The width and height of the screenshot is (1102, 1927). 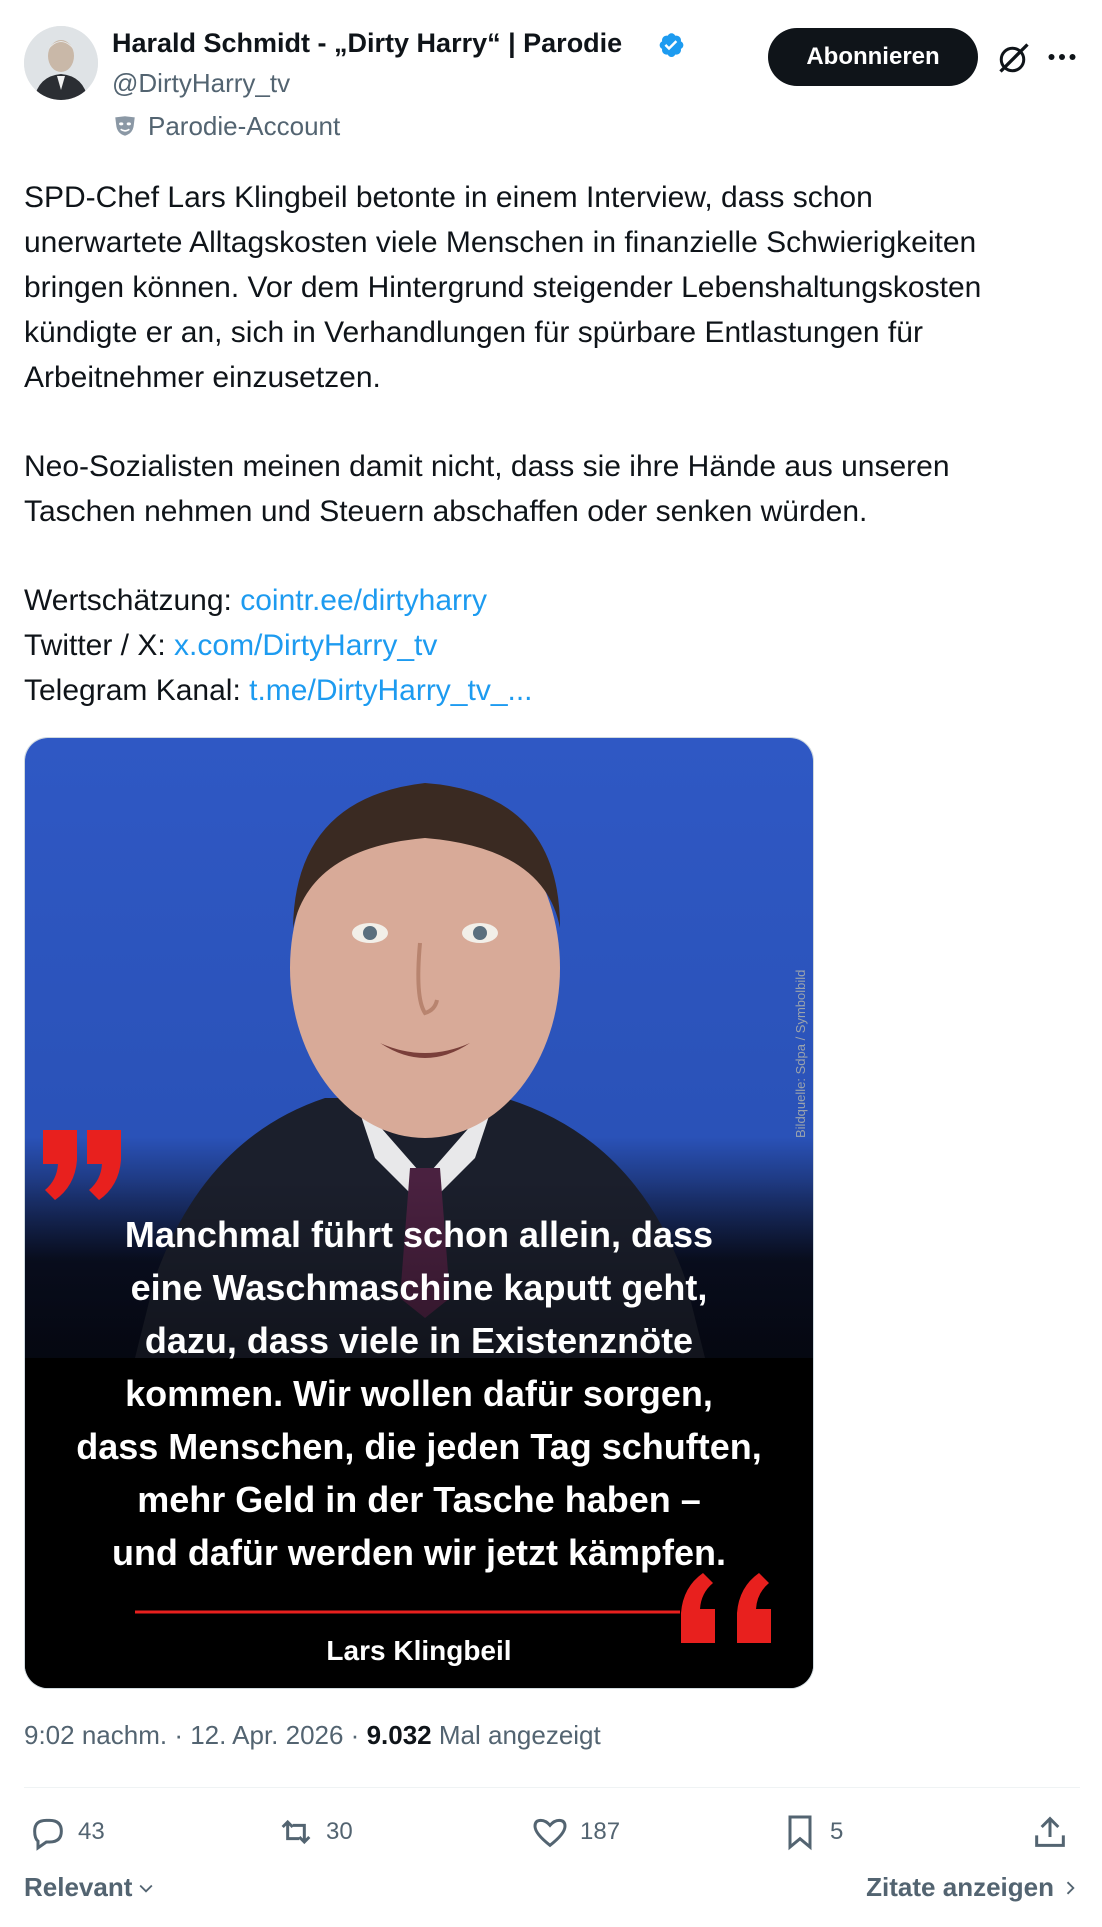 I want to click on quote-line: dazu, dass viele in Existenznöte, so click(x=419, y=1340).